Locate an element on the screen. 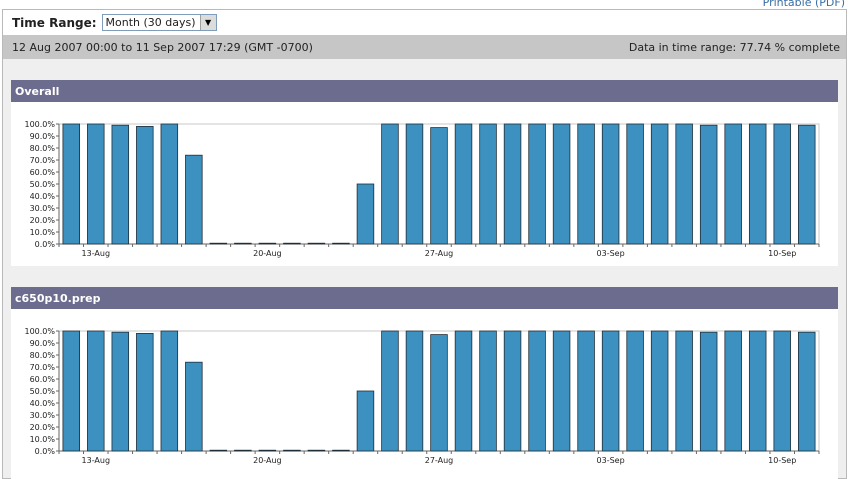  section-header-c650p10: c650p10.prep is located at coordinates (424, 298).